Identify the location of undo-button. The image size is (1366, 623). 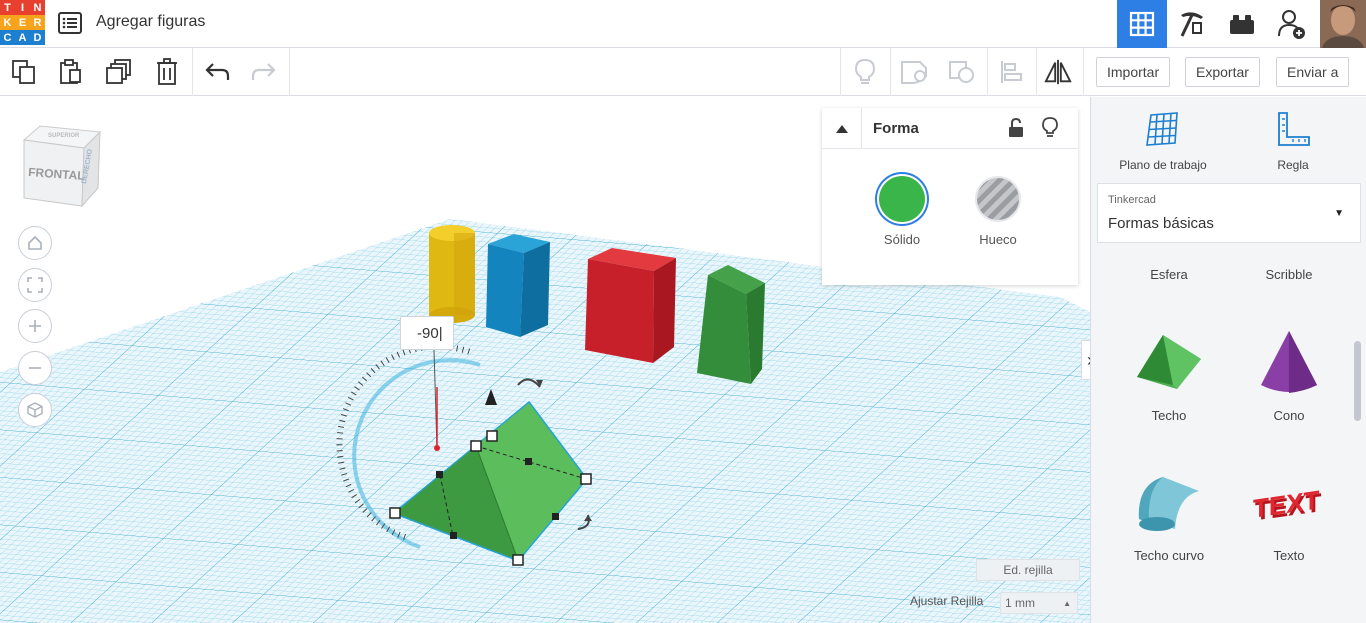
(217, 72).